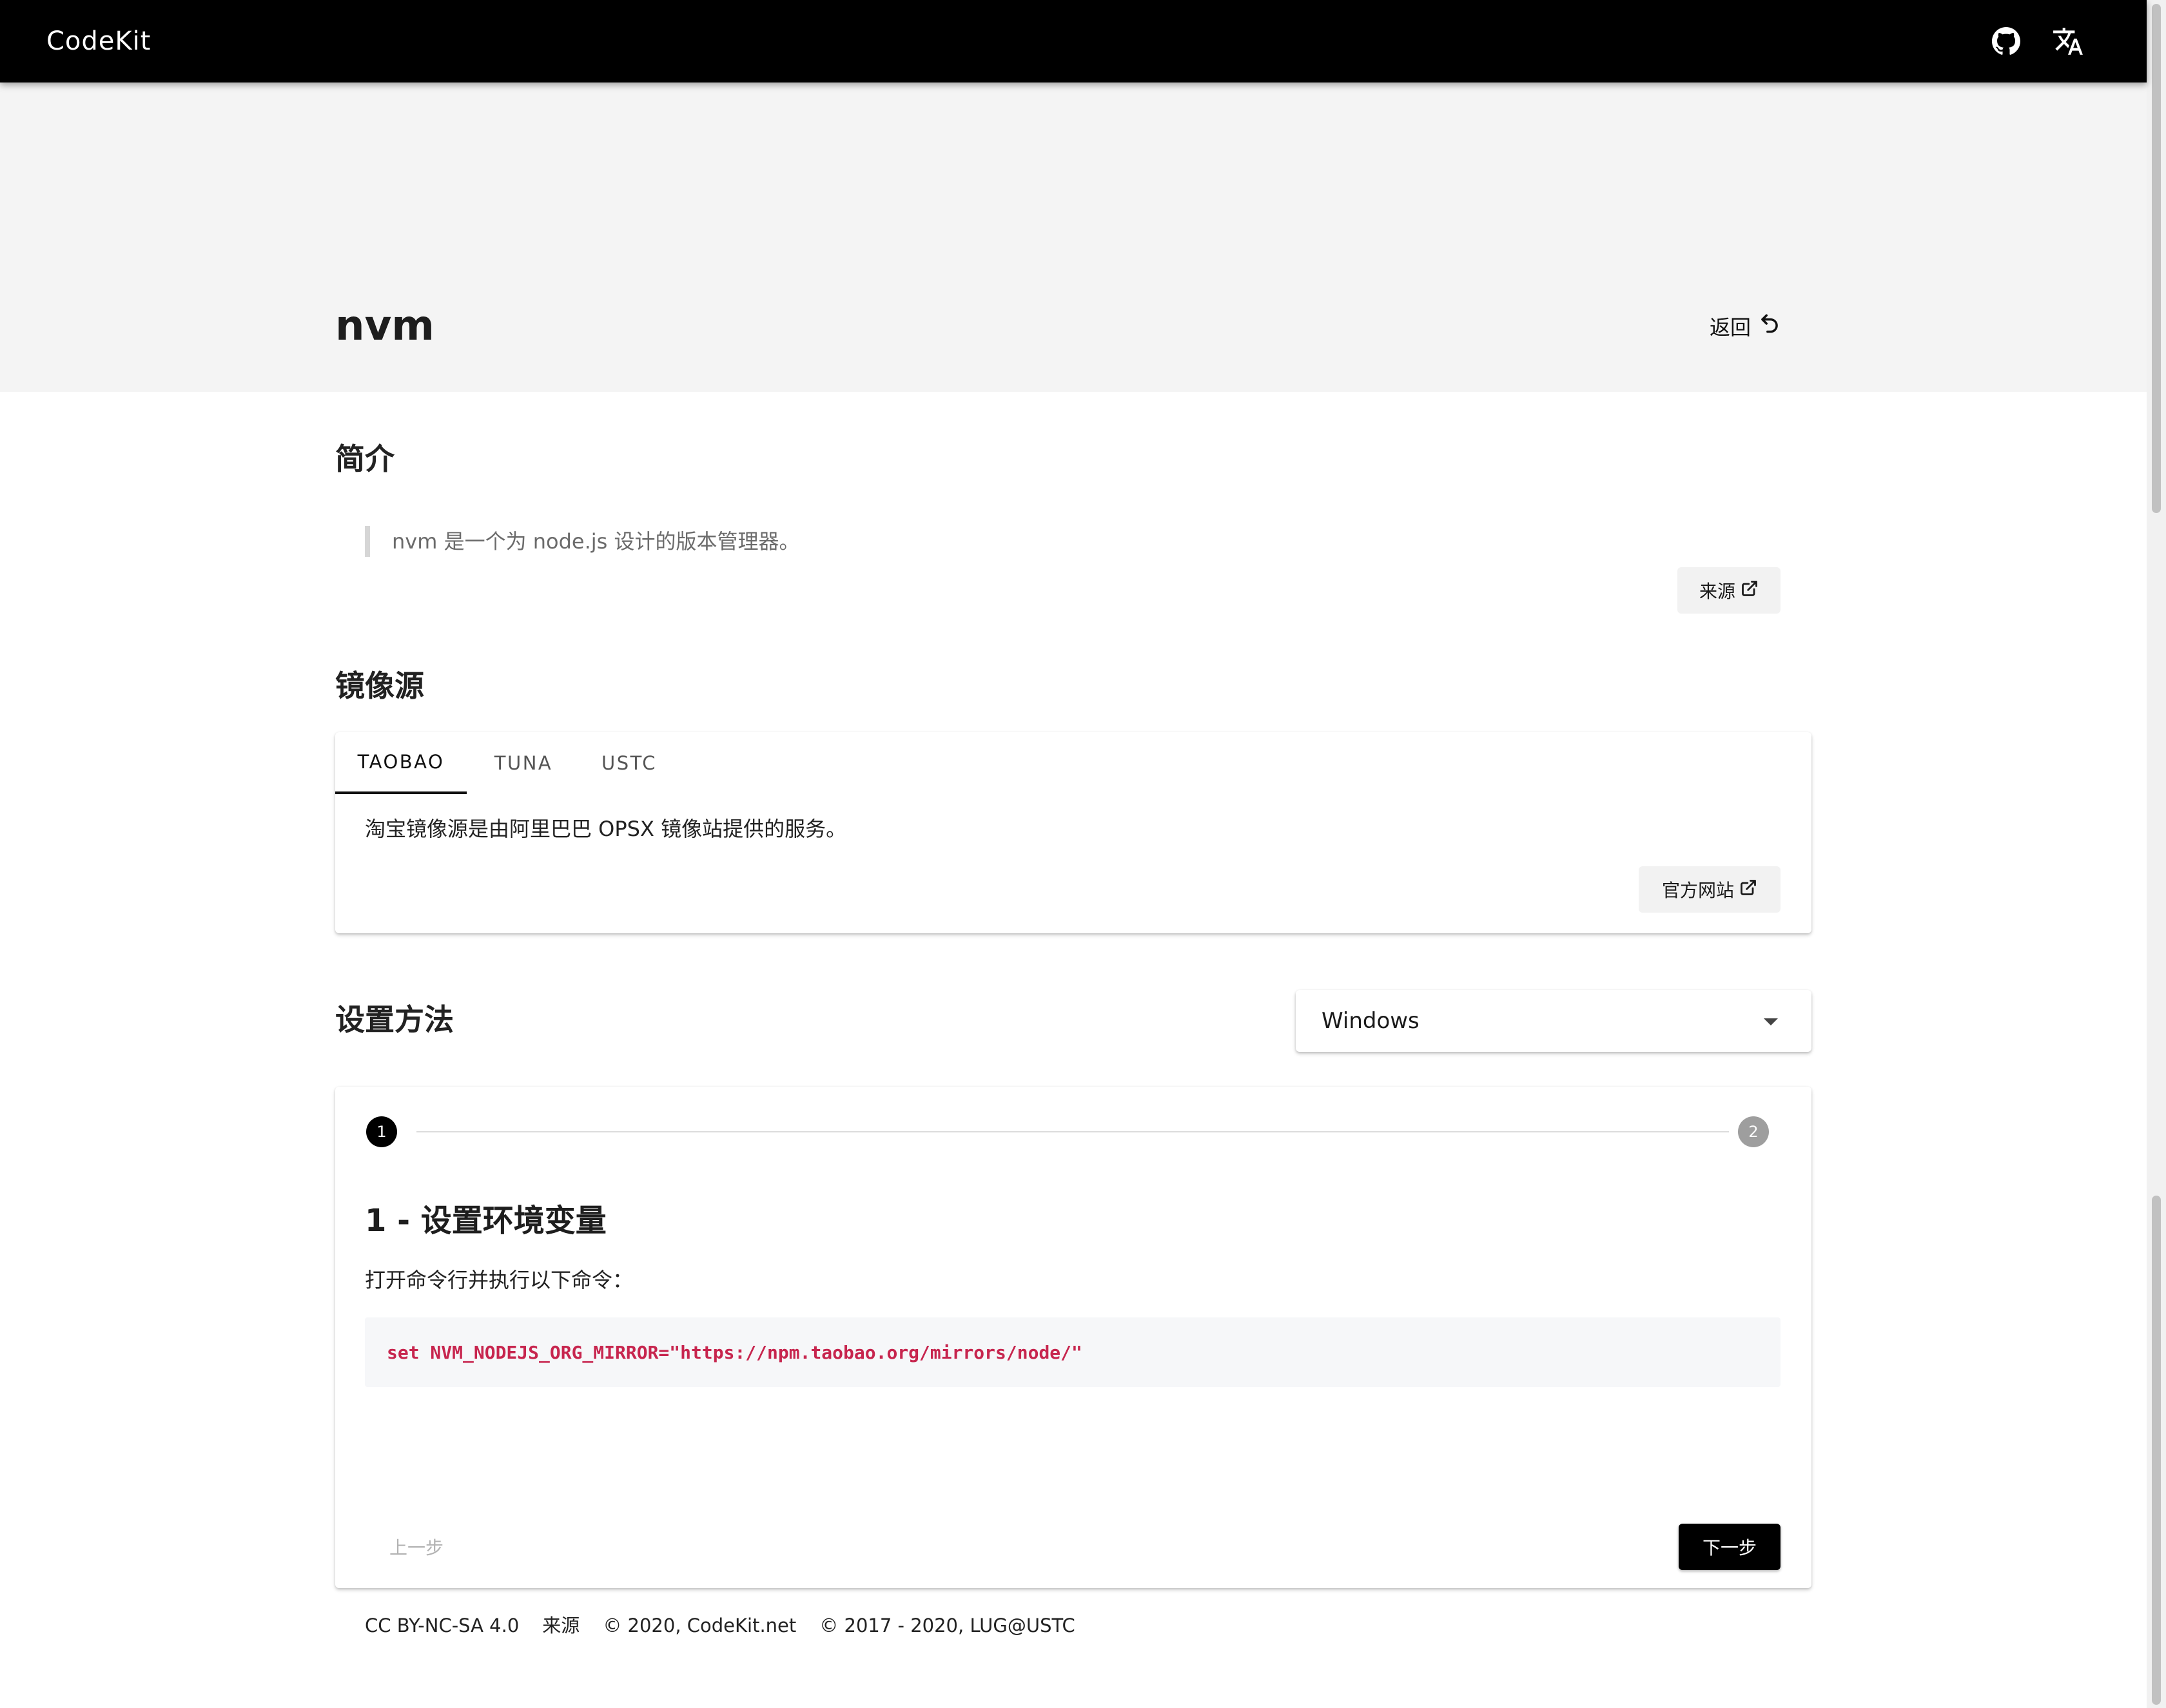 Image resolution: width=2166 pixels, height=1708 pixels. What do you see at coordinates (381, 1131) in the screenshot?
I see `step-indicator-1: 1` at bounding box center [381, 1131].